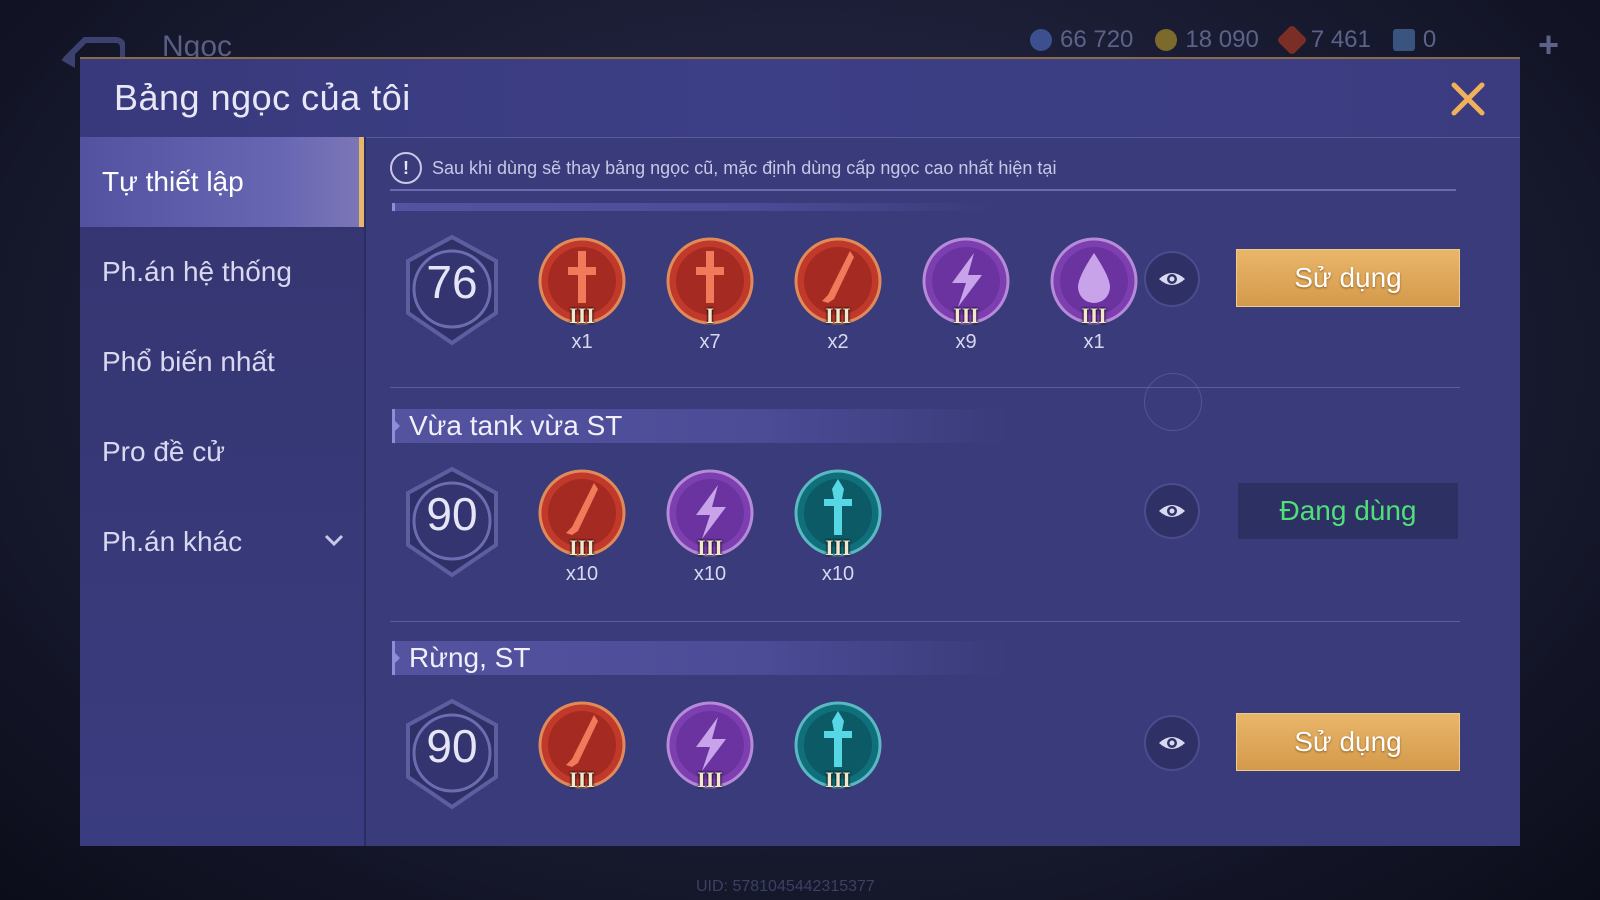 The image size is (1600, 900). What do you see at coordinates (188, 361) in the screenshot?
I see `sidebar-item-label: Phổ biến nhất` at bounding box center [188, 361].